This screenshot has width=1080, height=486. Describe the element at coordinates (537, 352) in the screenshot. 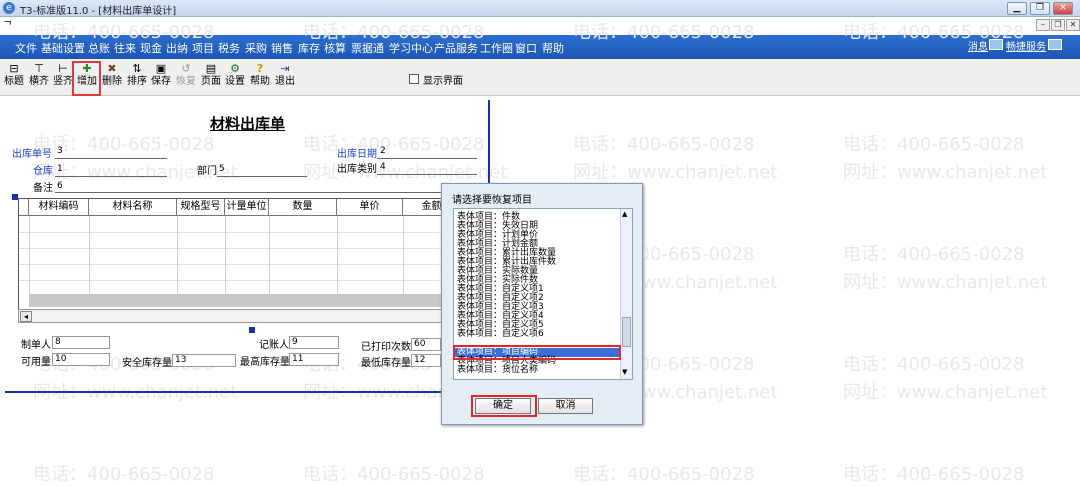

I see `selected-item-highlight` at that location.